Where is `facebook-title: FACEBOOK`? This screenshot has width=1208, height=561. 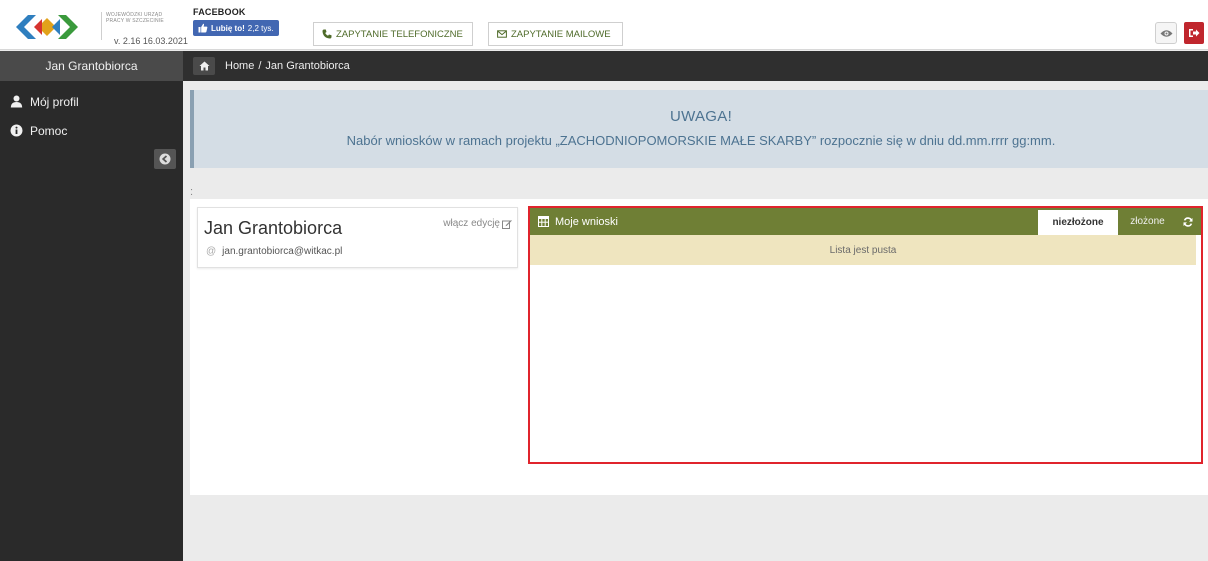
facebook-title: FACEBOOK is located at coordinates (219, 12).